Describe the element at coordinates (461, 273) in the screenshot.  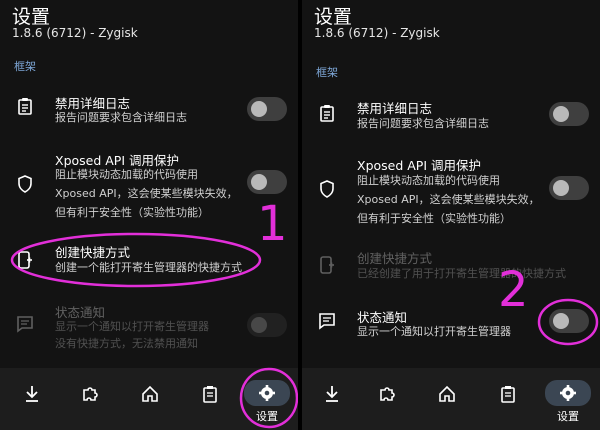
I see `setting-description: 已经创建了用于打开寄生管理器的快捷方式` at that location.